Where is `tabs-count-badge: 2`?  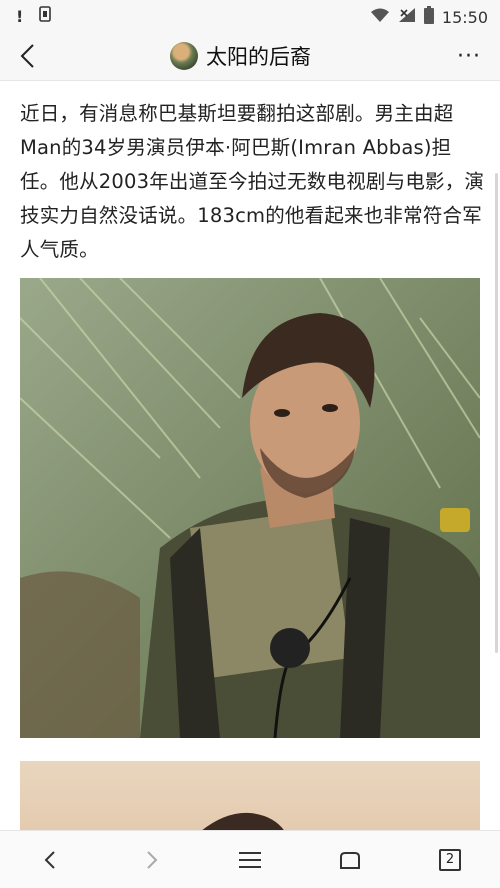 tabs-count-badge: 2 is located at coordinates (450, 860).